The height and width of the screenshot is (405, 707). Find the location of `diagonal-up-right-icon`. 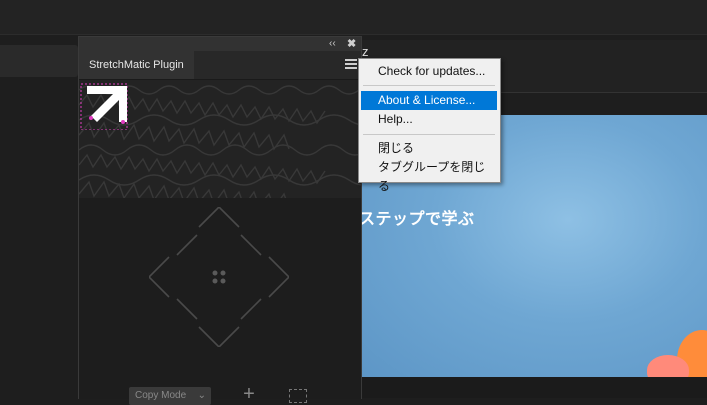

diagonal-up-right-icon is located at coordinates (251, 245).